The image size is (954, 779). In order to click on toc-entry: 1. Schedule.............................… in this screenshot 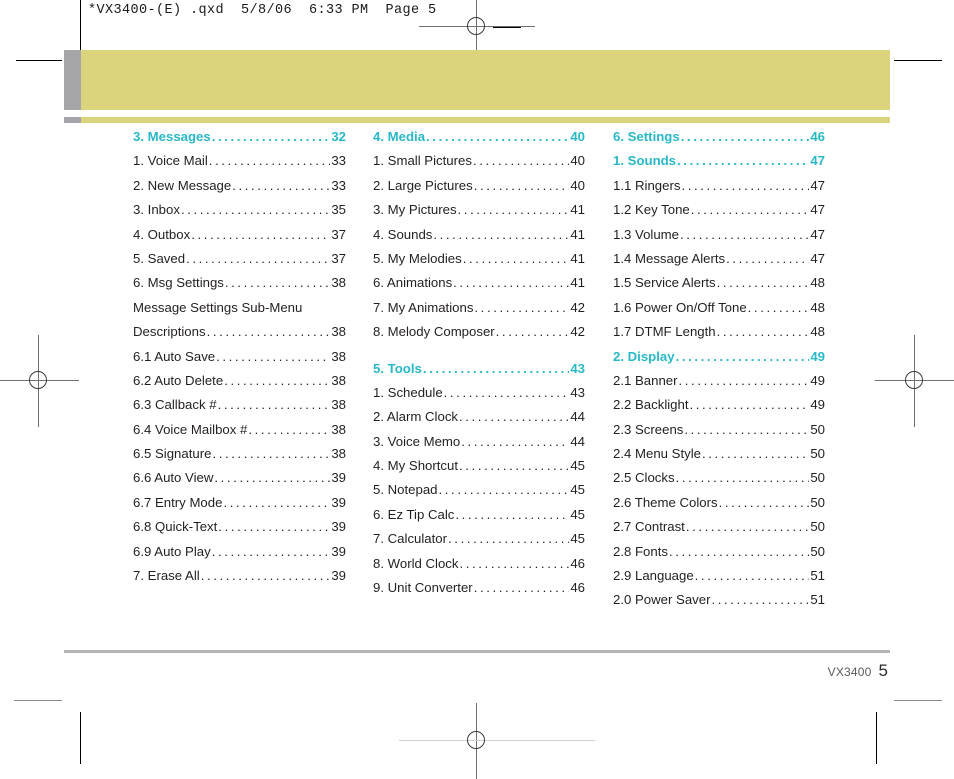, I will do `click(479, 398)`.